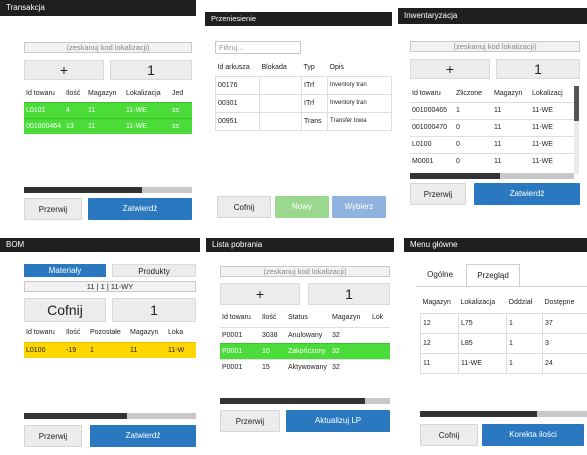  I want to click on table-row: M0001 0 11 11-WE, so click(492, 161).